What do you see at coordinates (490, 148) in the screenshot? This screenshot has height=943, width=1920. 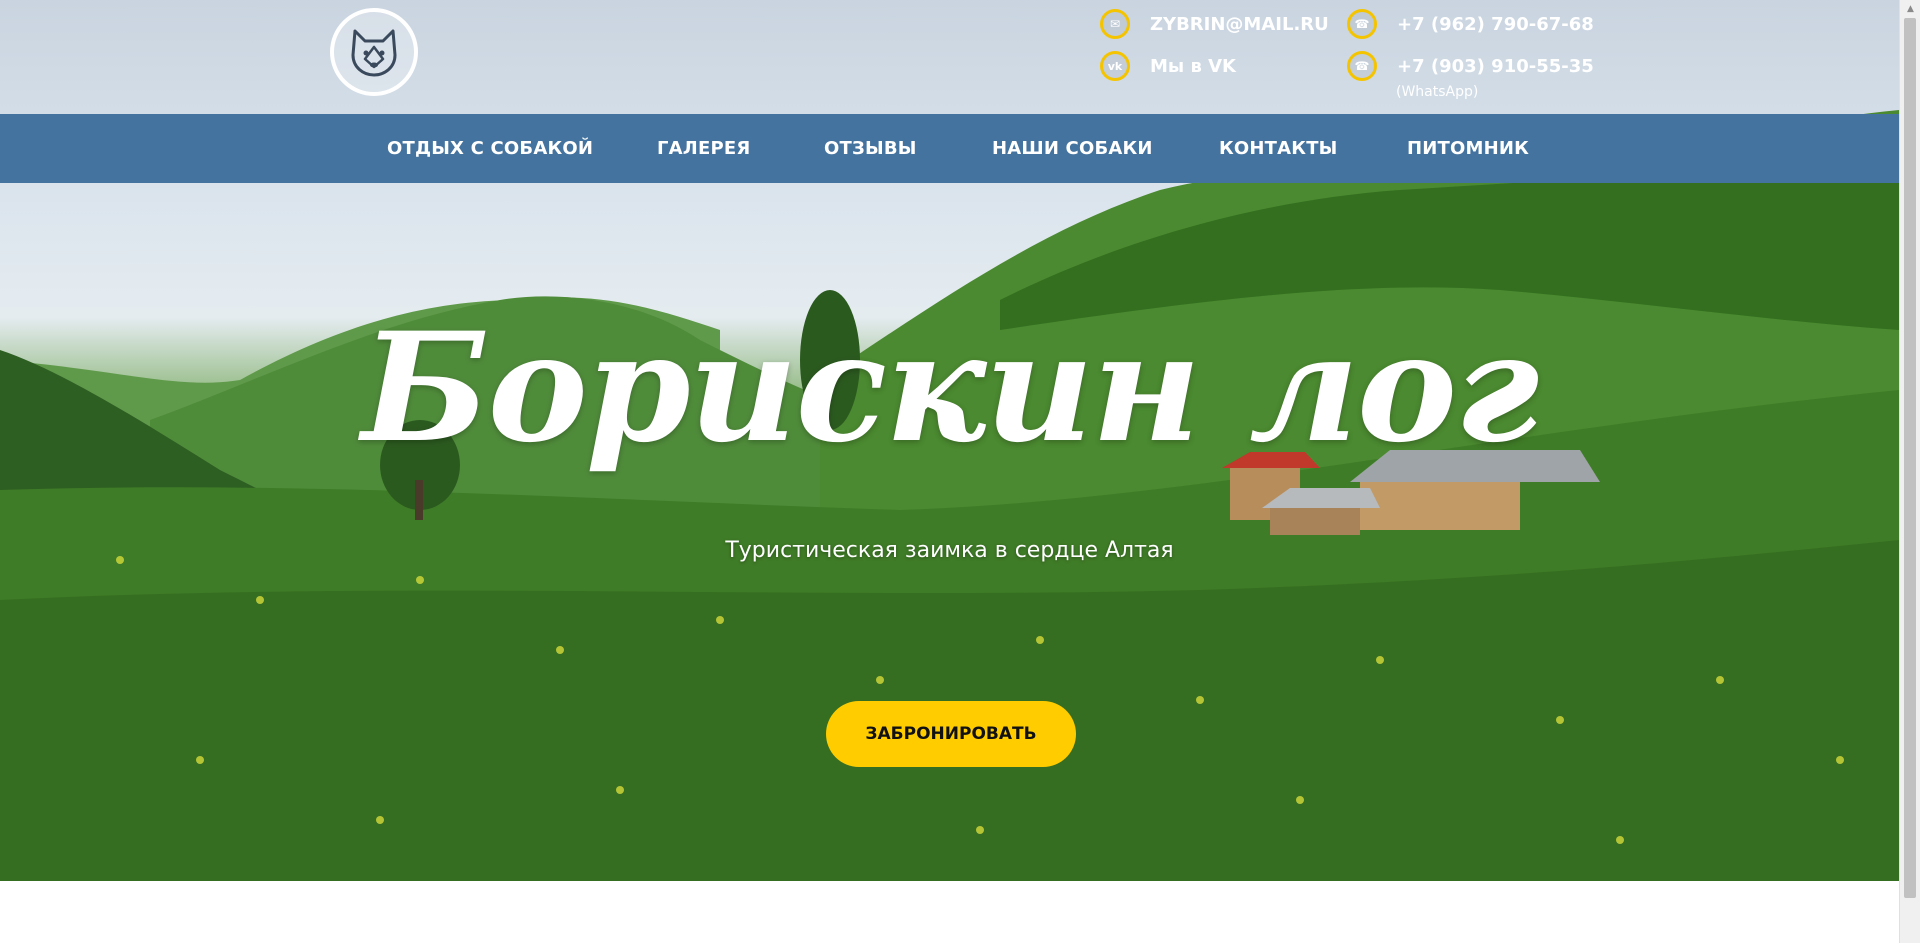 I see `nav-item-rest-with-dog: ОТДЫХ С СОБАКОЙ` at bounding box center [490, 148].